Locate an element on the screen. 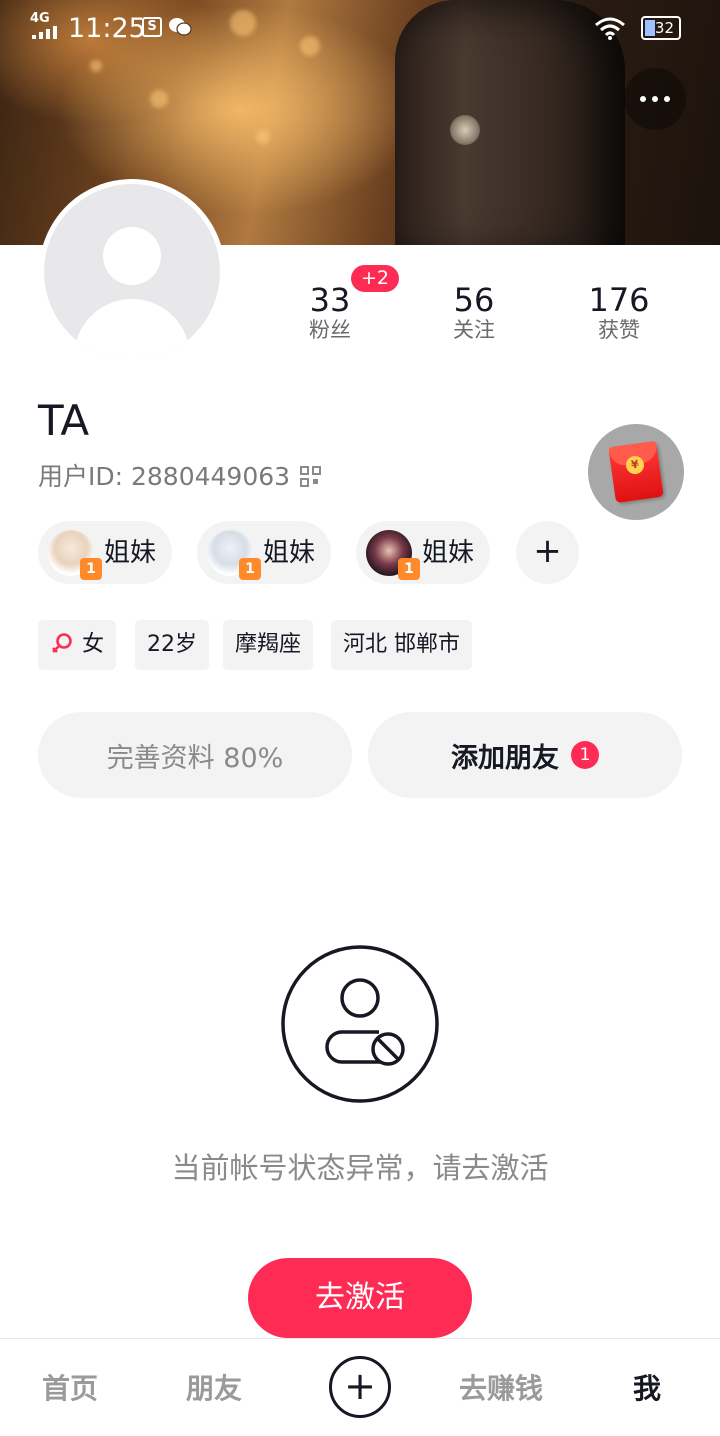 This screenshot has height=1436, width=720. nav-create-button: + is located at coordinates (360, 1387).